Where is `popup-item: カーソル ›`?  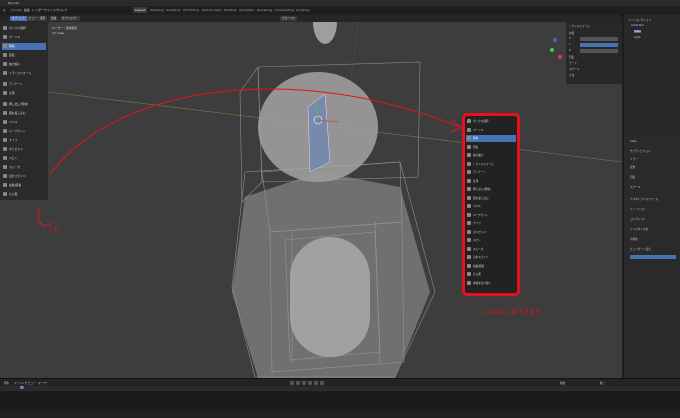 popup-item: カーソル › is located at coordinates (491, 130).